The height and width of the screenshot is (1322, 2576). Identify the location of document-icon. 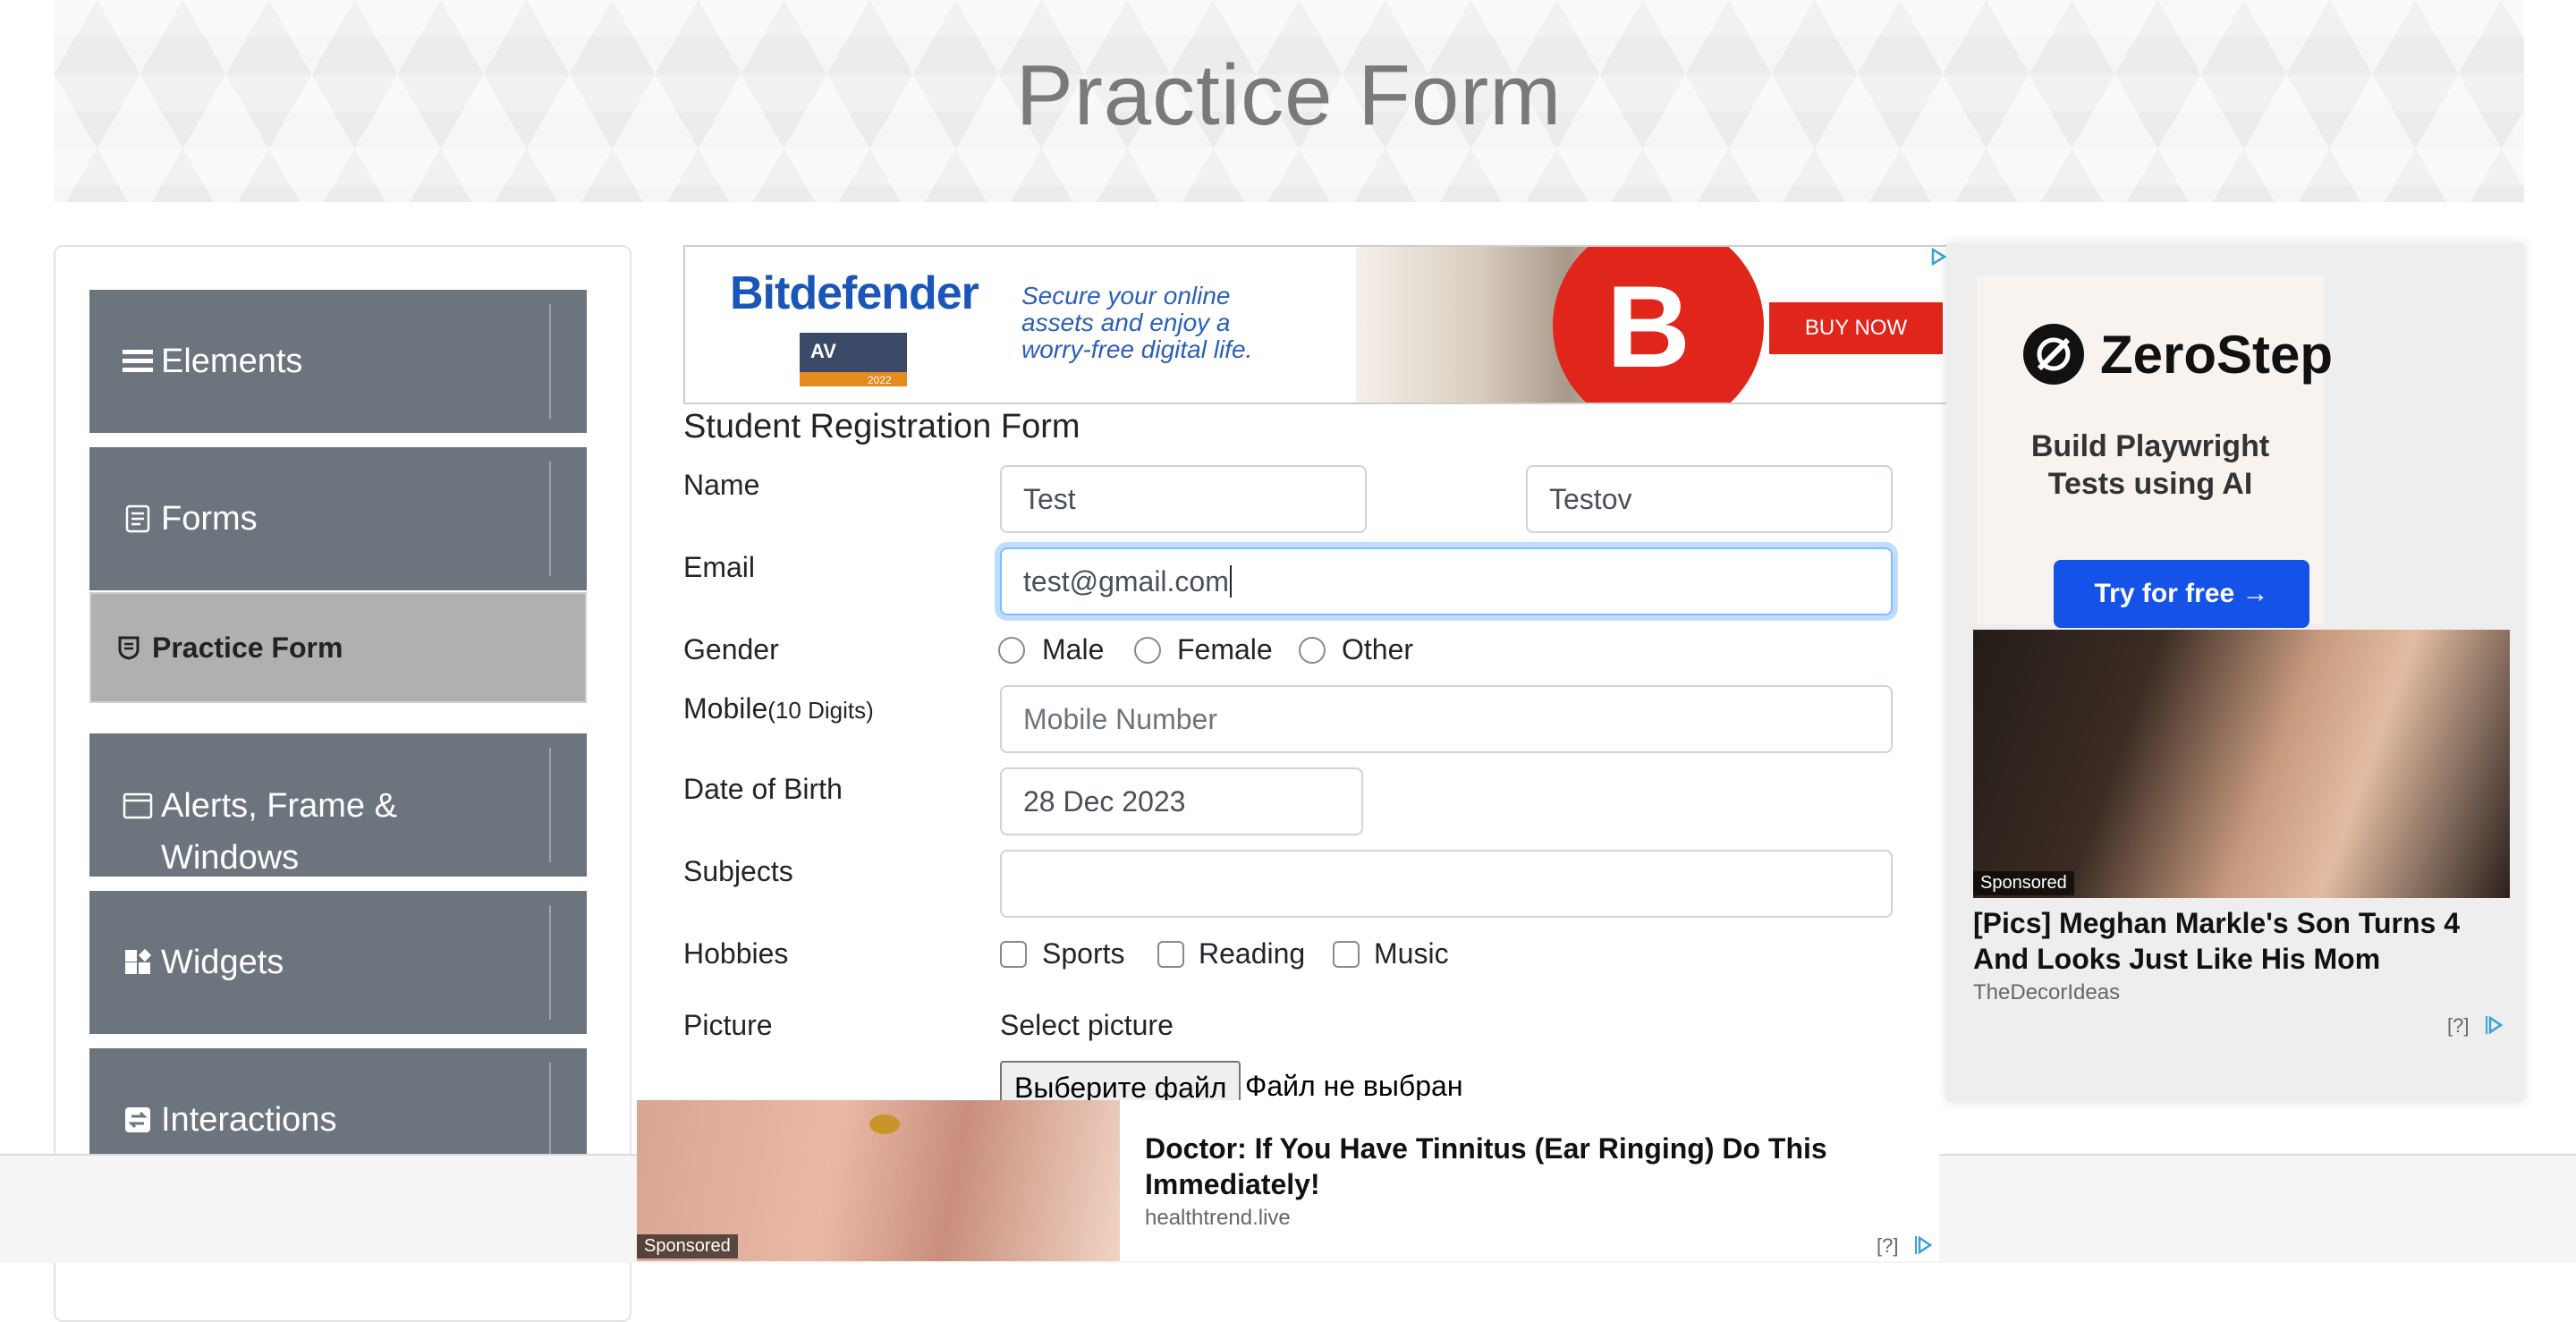
(138, 519).